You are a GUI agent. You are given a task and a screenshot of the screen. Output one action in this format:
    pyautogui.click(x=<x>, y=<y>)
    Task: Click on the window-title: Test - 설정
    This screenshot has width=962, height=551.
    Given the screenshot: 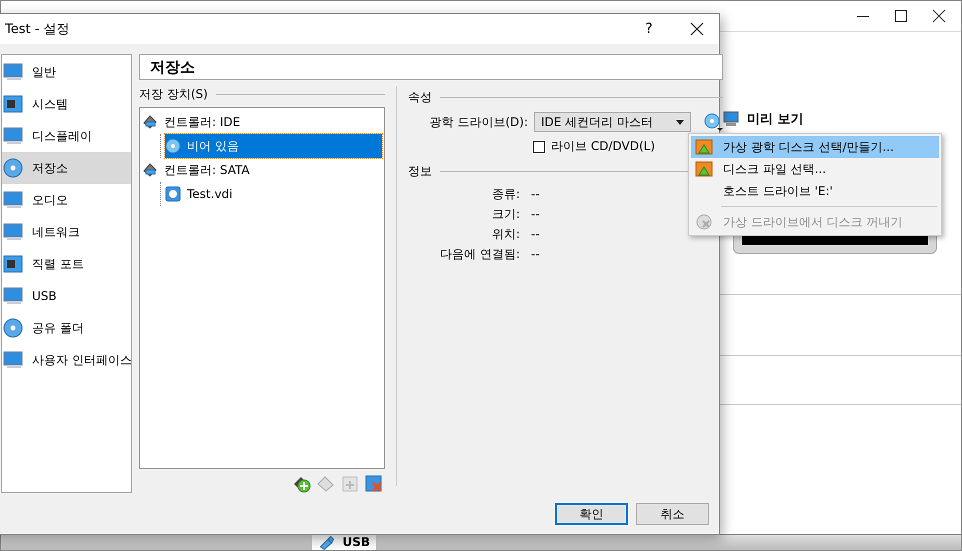 What is the action you would take?
    pyautogui.click(x=38, y=29)
    